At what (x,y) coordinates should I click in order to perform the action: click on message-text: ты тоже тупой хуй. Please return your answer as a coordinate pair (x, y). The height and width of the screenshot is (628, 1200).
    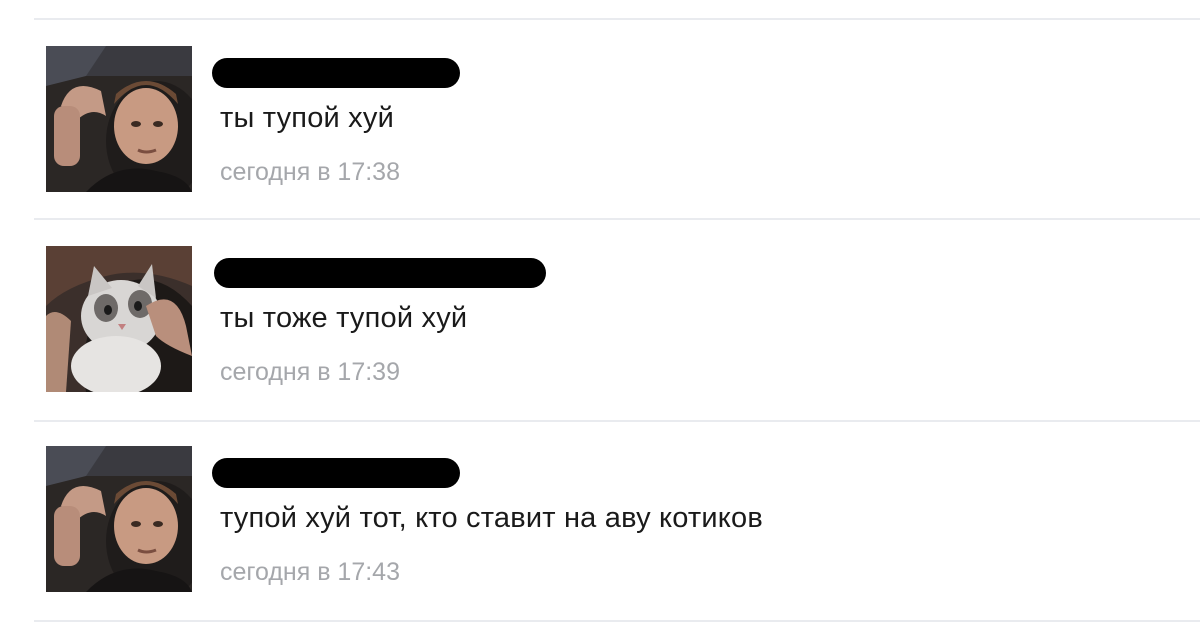
    Looking at the image, I should click on (344, 318).